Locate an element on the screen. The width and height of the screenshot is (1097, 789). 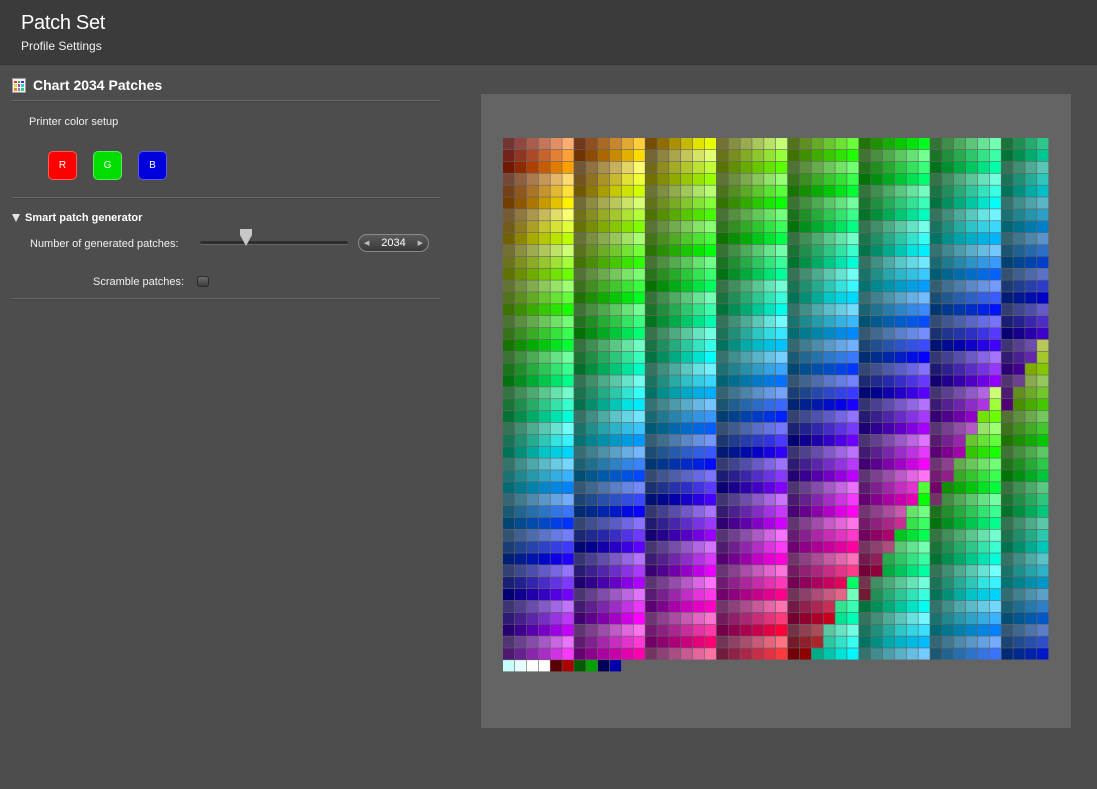
scramble-checkbox is located at coordinates (203, 281).